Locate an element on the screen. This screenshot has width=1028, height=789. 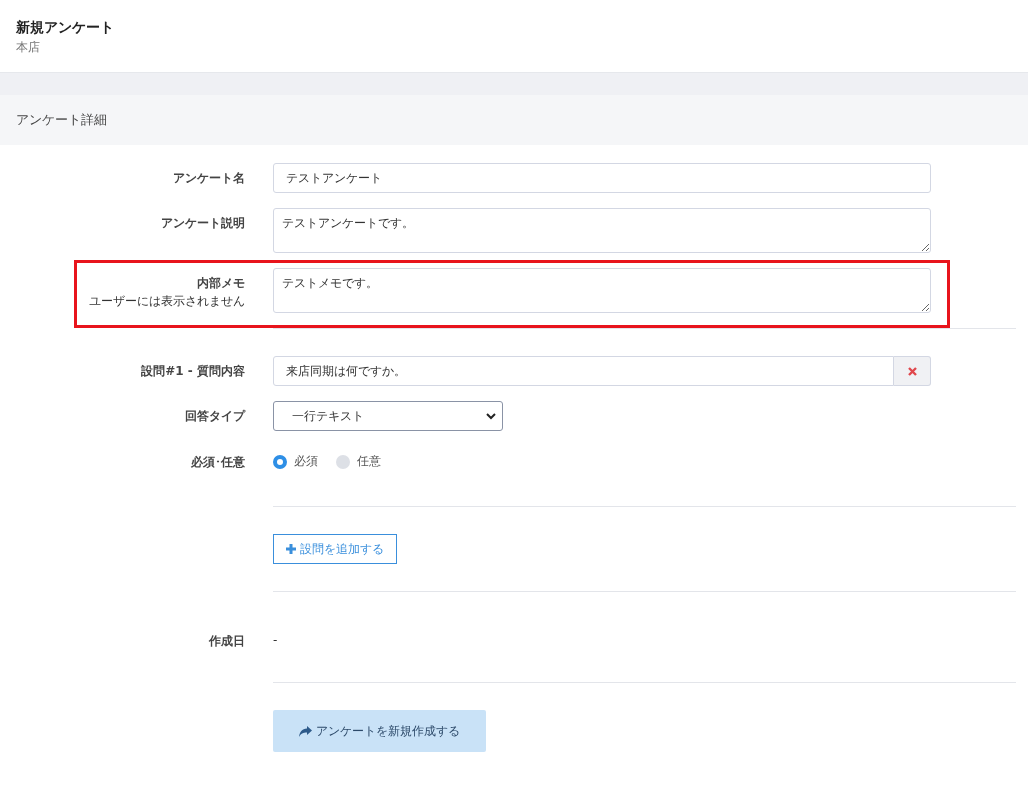
store-name: 本店 is located at coordinates (28, 47).